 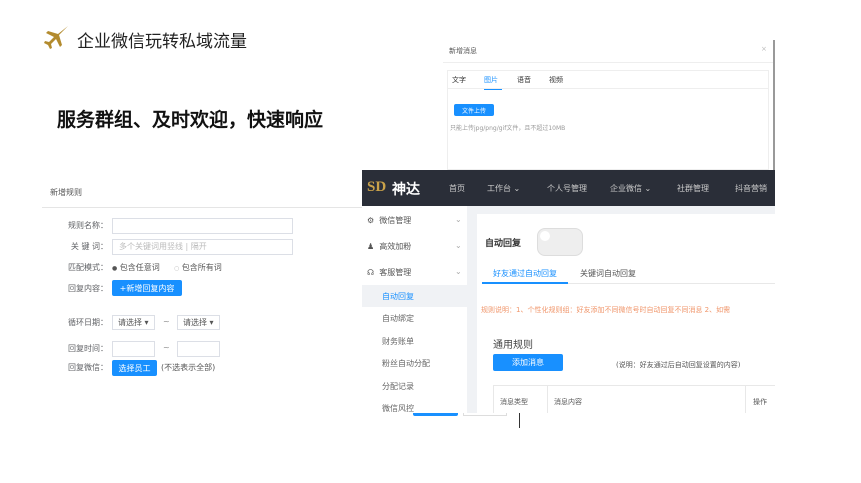 I want to click on nav-personal-accounts: 个人号管理, so click(x=567, y=188).